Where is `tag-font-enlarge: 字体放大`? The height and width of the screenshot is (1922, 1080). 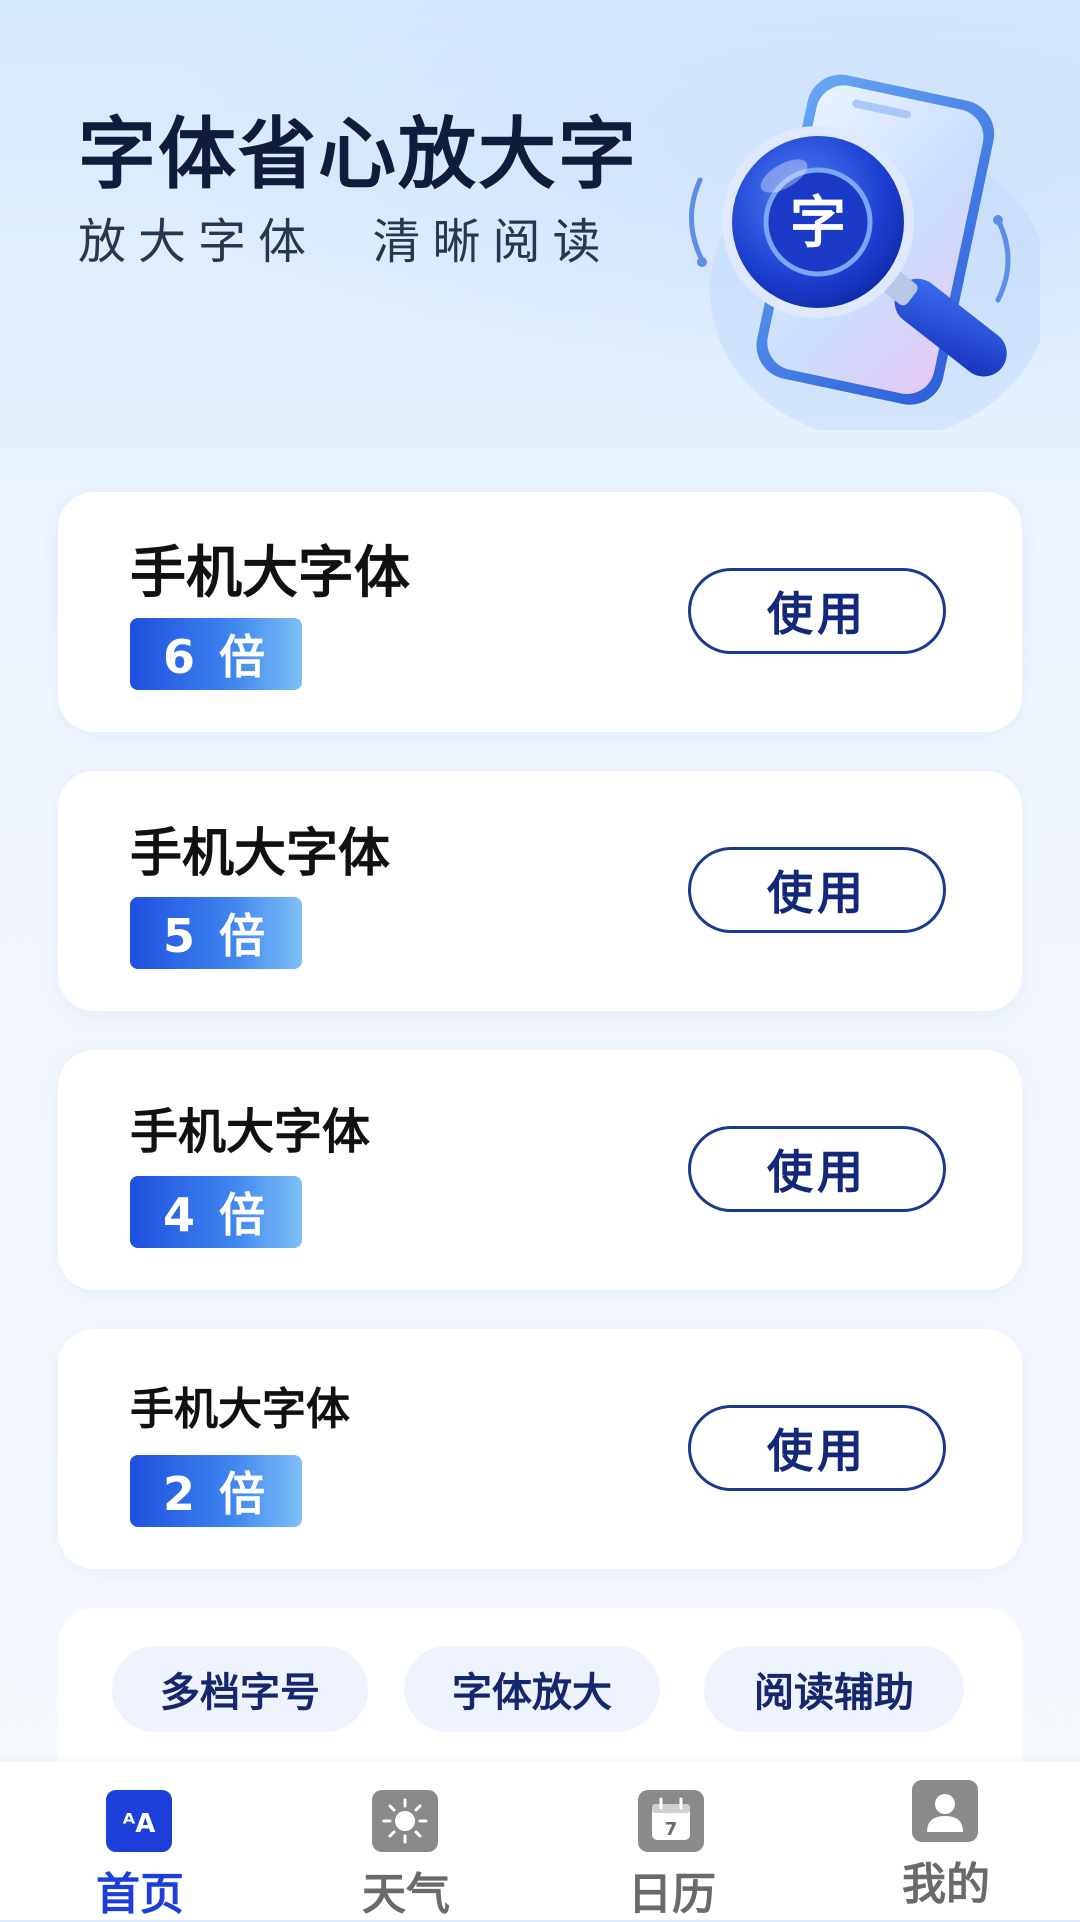
tag-font-enlarge: 字体放大 is located at coordinates (532, 1689).